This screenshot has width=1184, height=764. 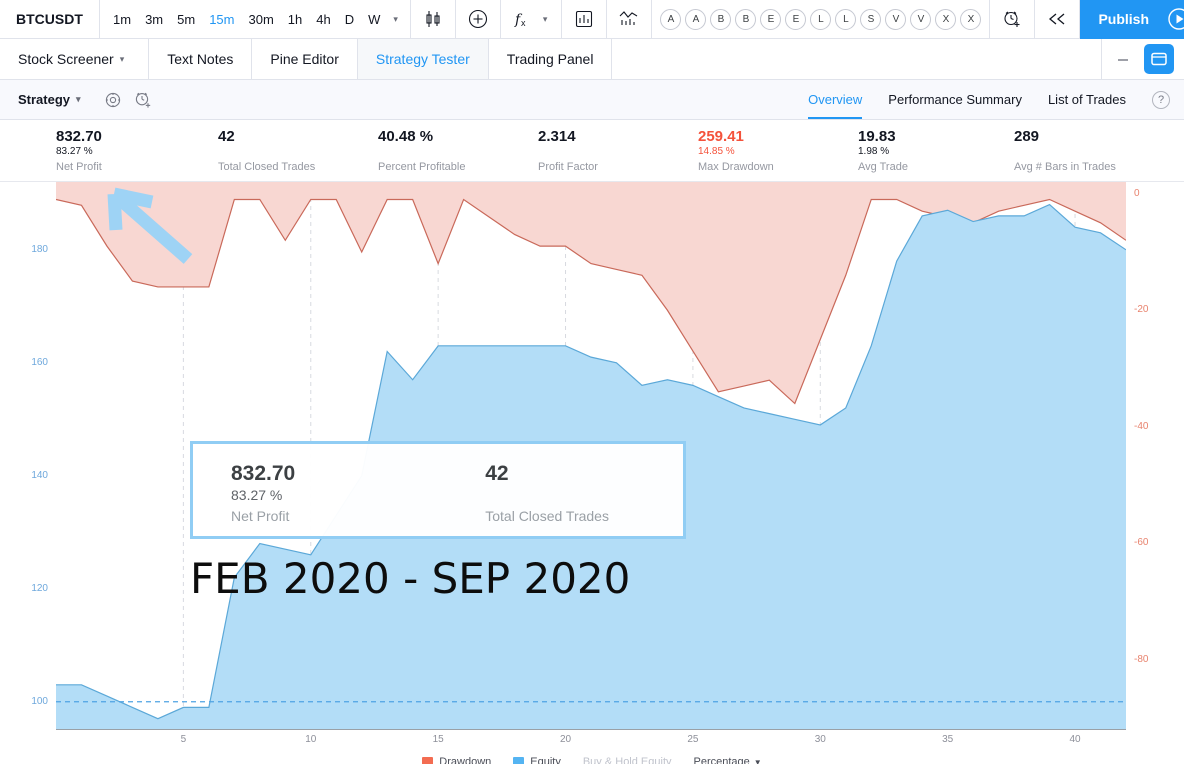 What do you see at coordinates (523, 23) in the screenshot?
I see `svg-text: x` at bounding box center [523, 23].